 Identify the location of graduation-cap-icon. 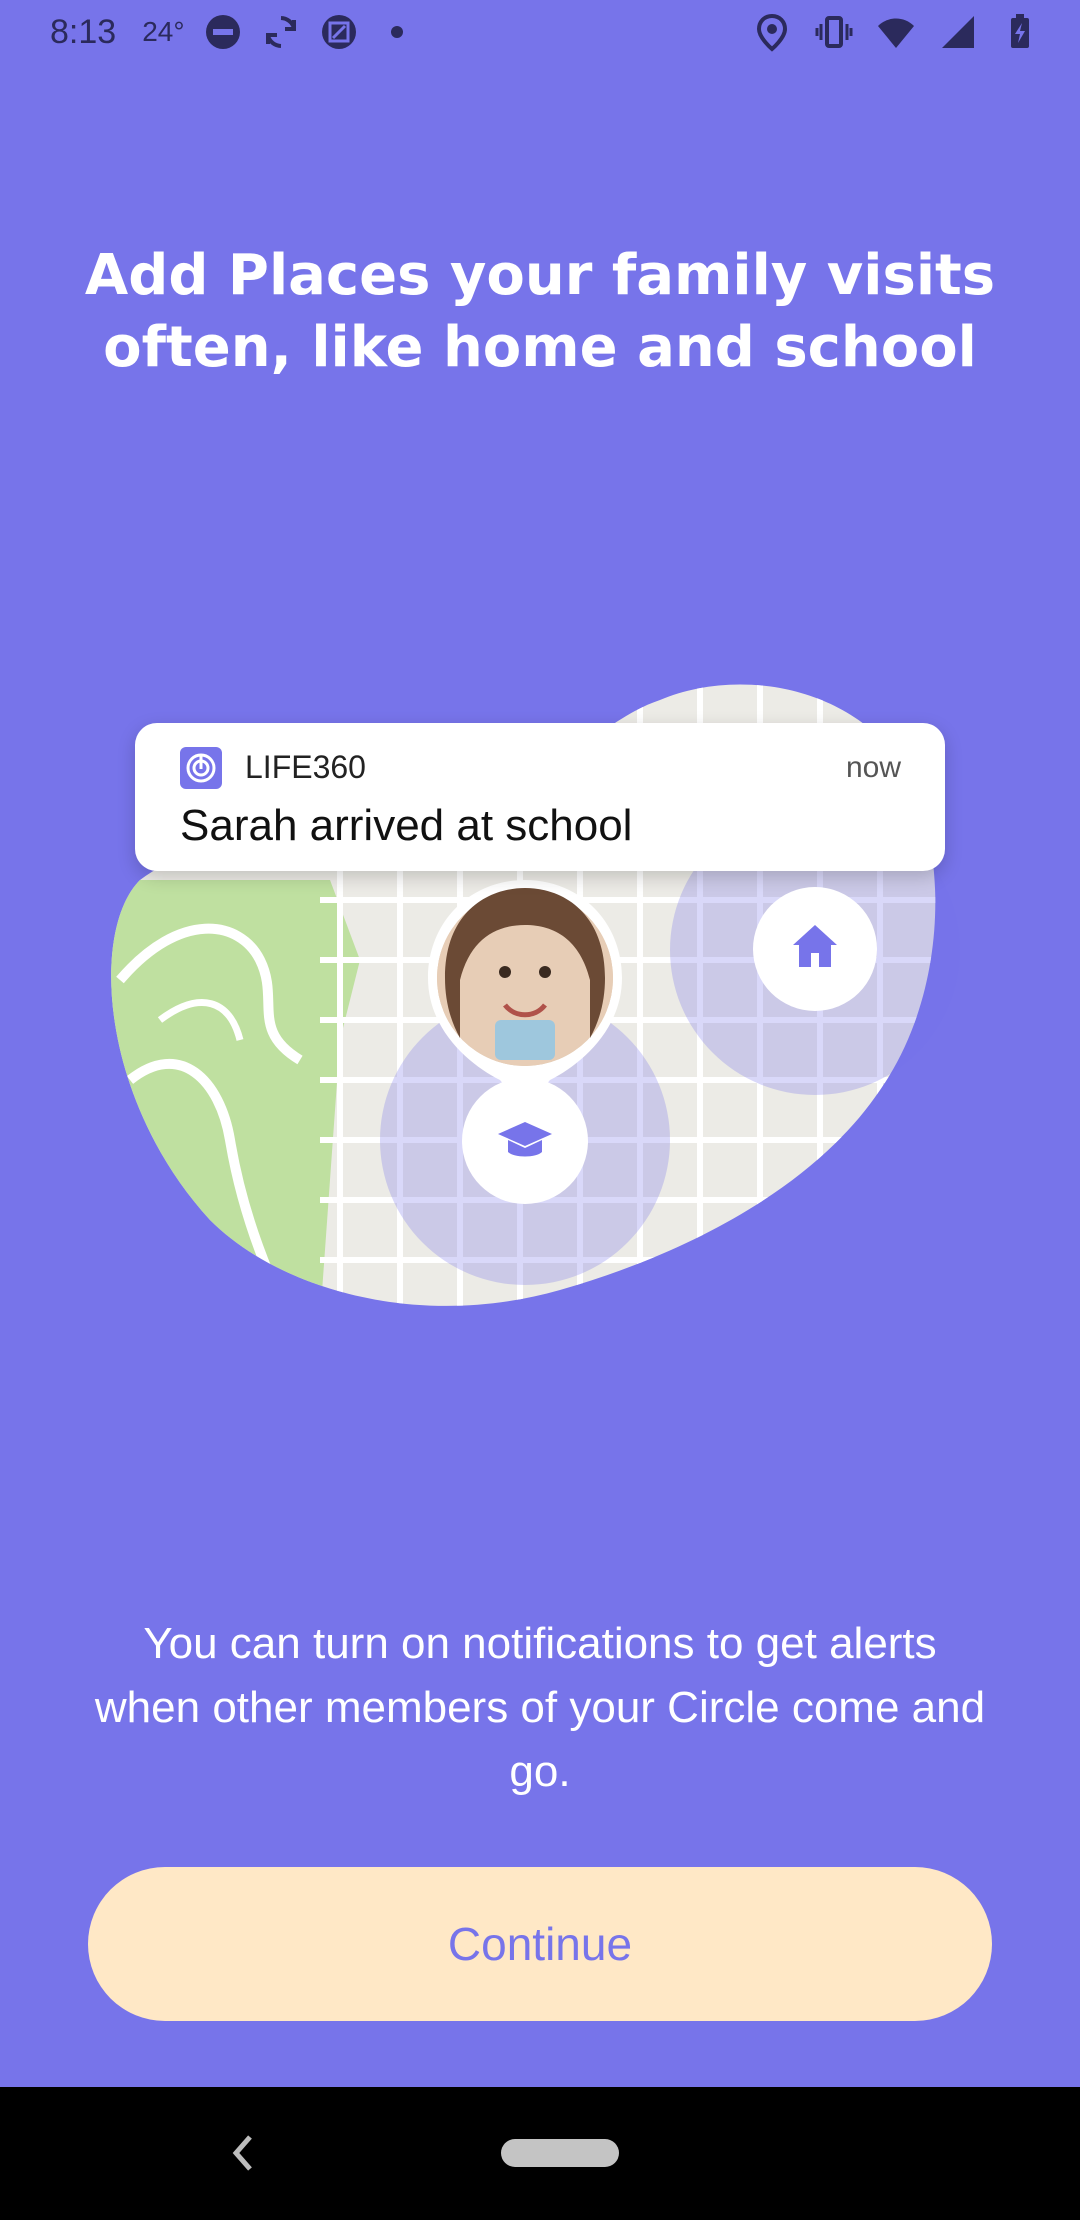
(525, 1139).